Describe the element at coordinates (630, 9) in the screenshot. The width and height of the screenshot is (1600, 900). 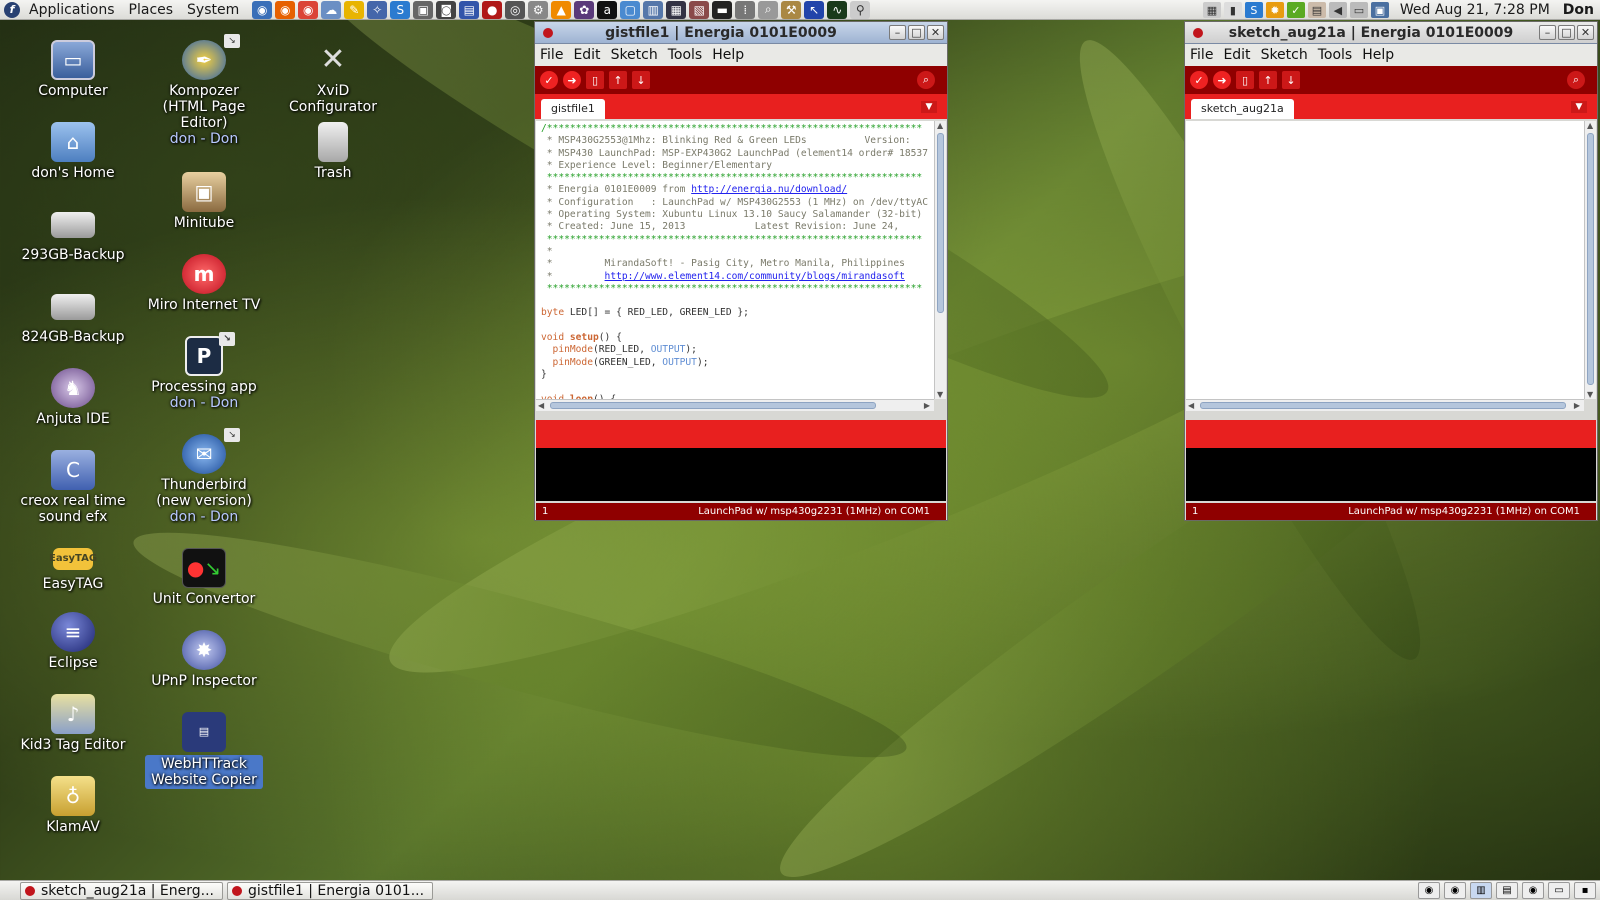
I see `screenshot-launcher-icon: ▢` at that location.